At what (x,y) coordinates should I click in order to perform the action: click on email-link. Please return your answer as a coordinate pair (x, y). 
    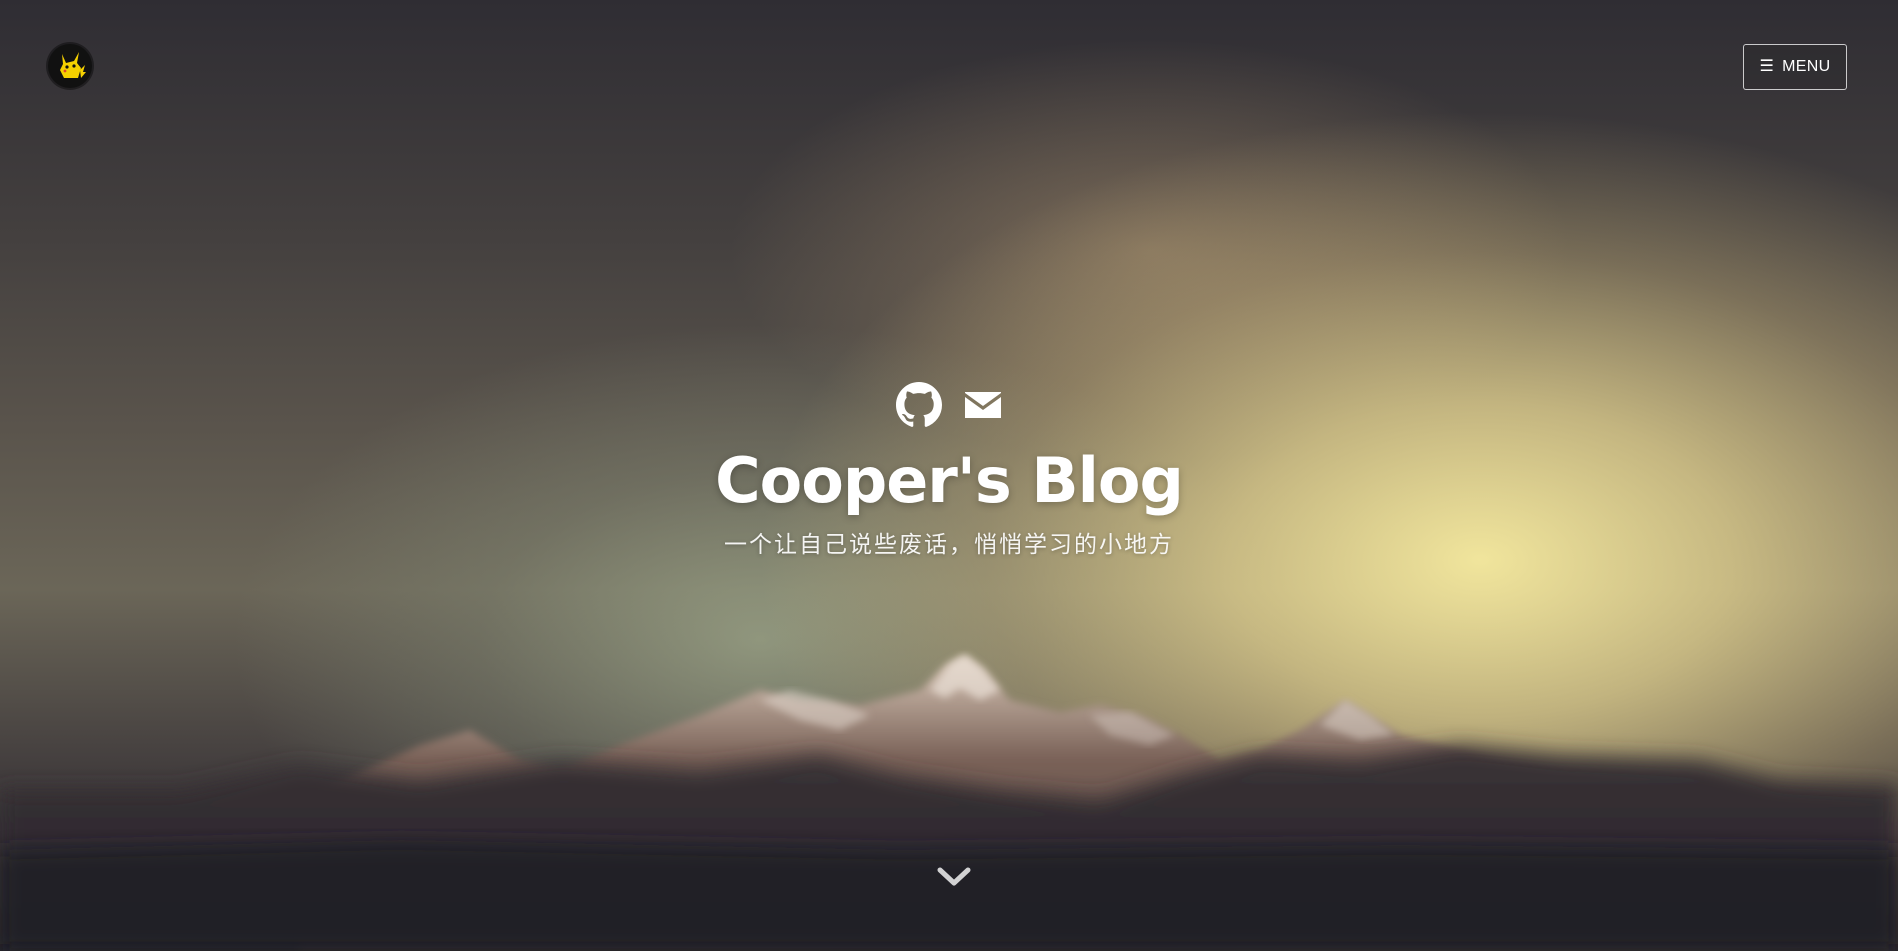
    Looking at the image, I should click on (983, 405).